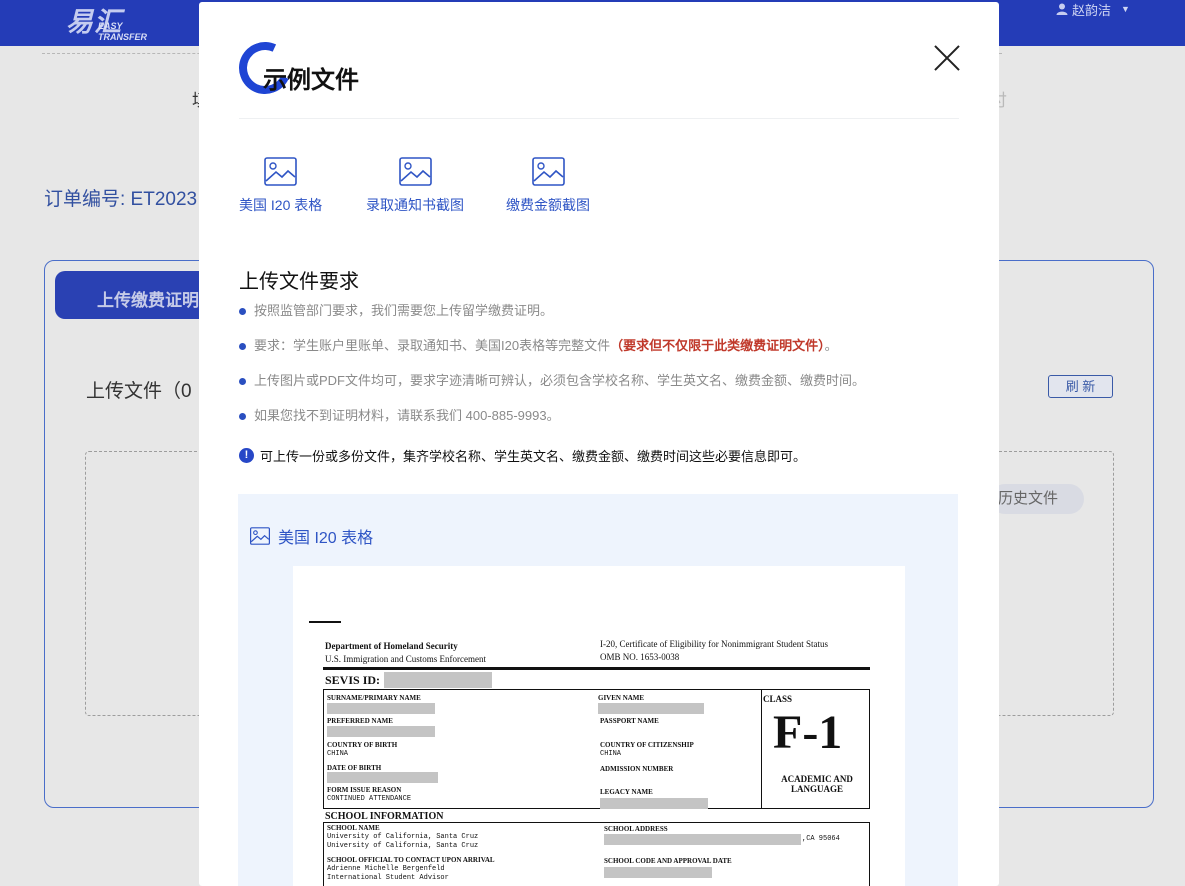 This screenshot has width=1185, height=886. I want to click on modal-title: 示例文件, so click(311, 80).